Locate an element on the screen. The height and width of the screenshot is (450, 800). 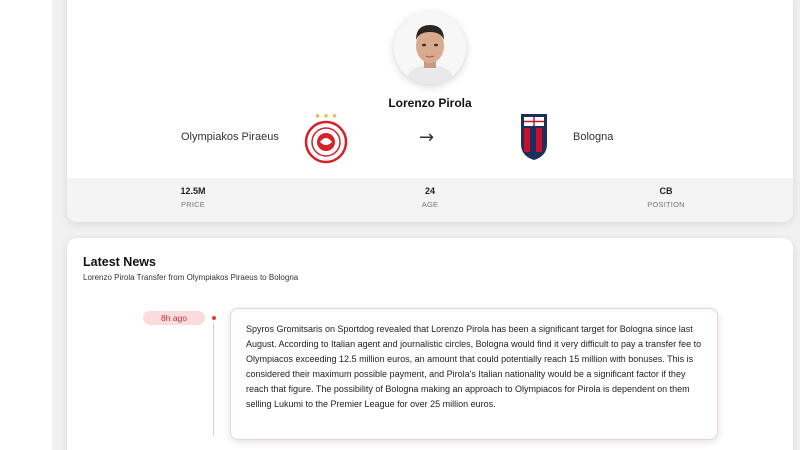
stat-age: 24 AGE is located at coordinates (430, 197).